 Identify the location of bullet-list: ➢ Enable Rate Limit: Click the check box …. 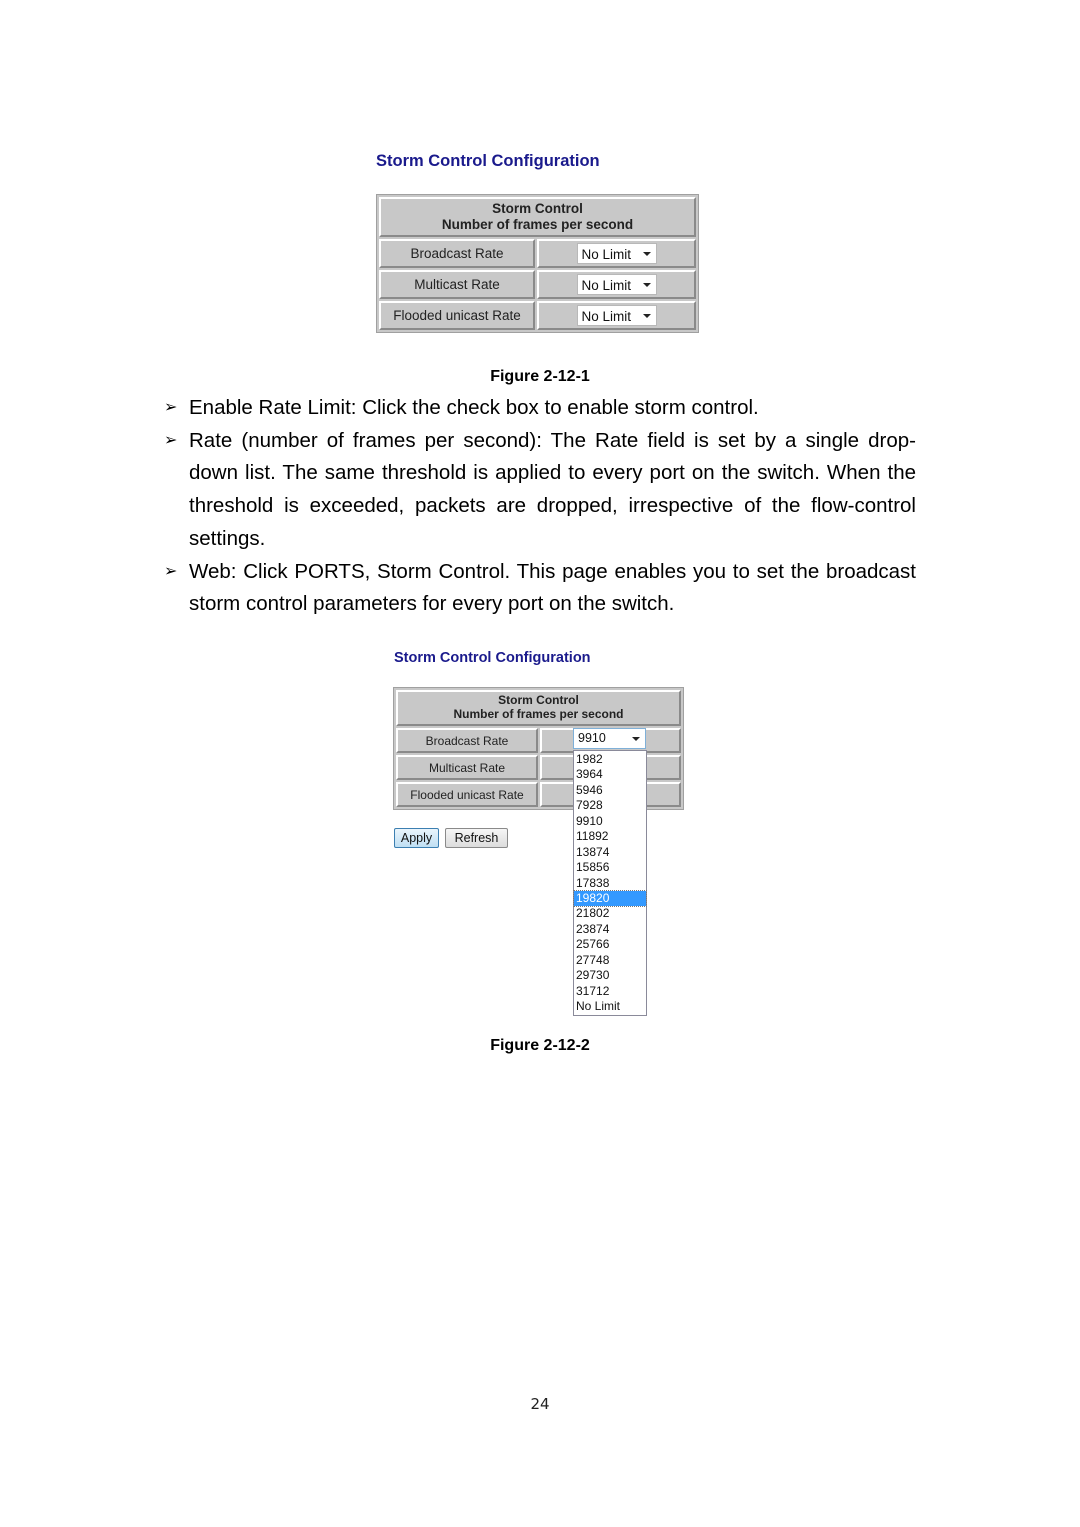
(540, 506).